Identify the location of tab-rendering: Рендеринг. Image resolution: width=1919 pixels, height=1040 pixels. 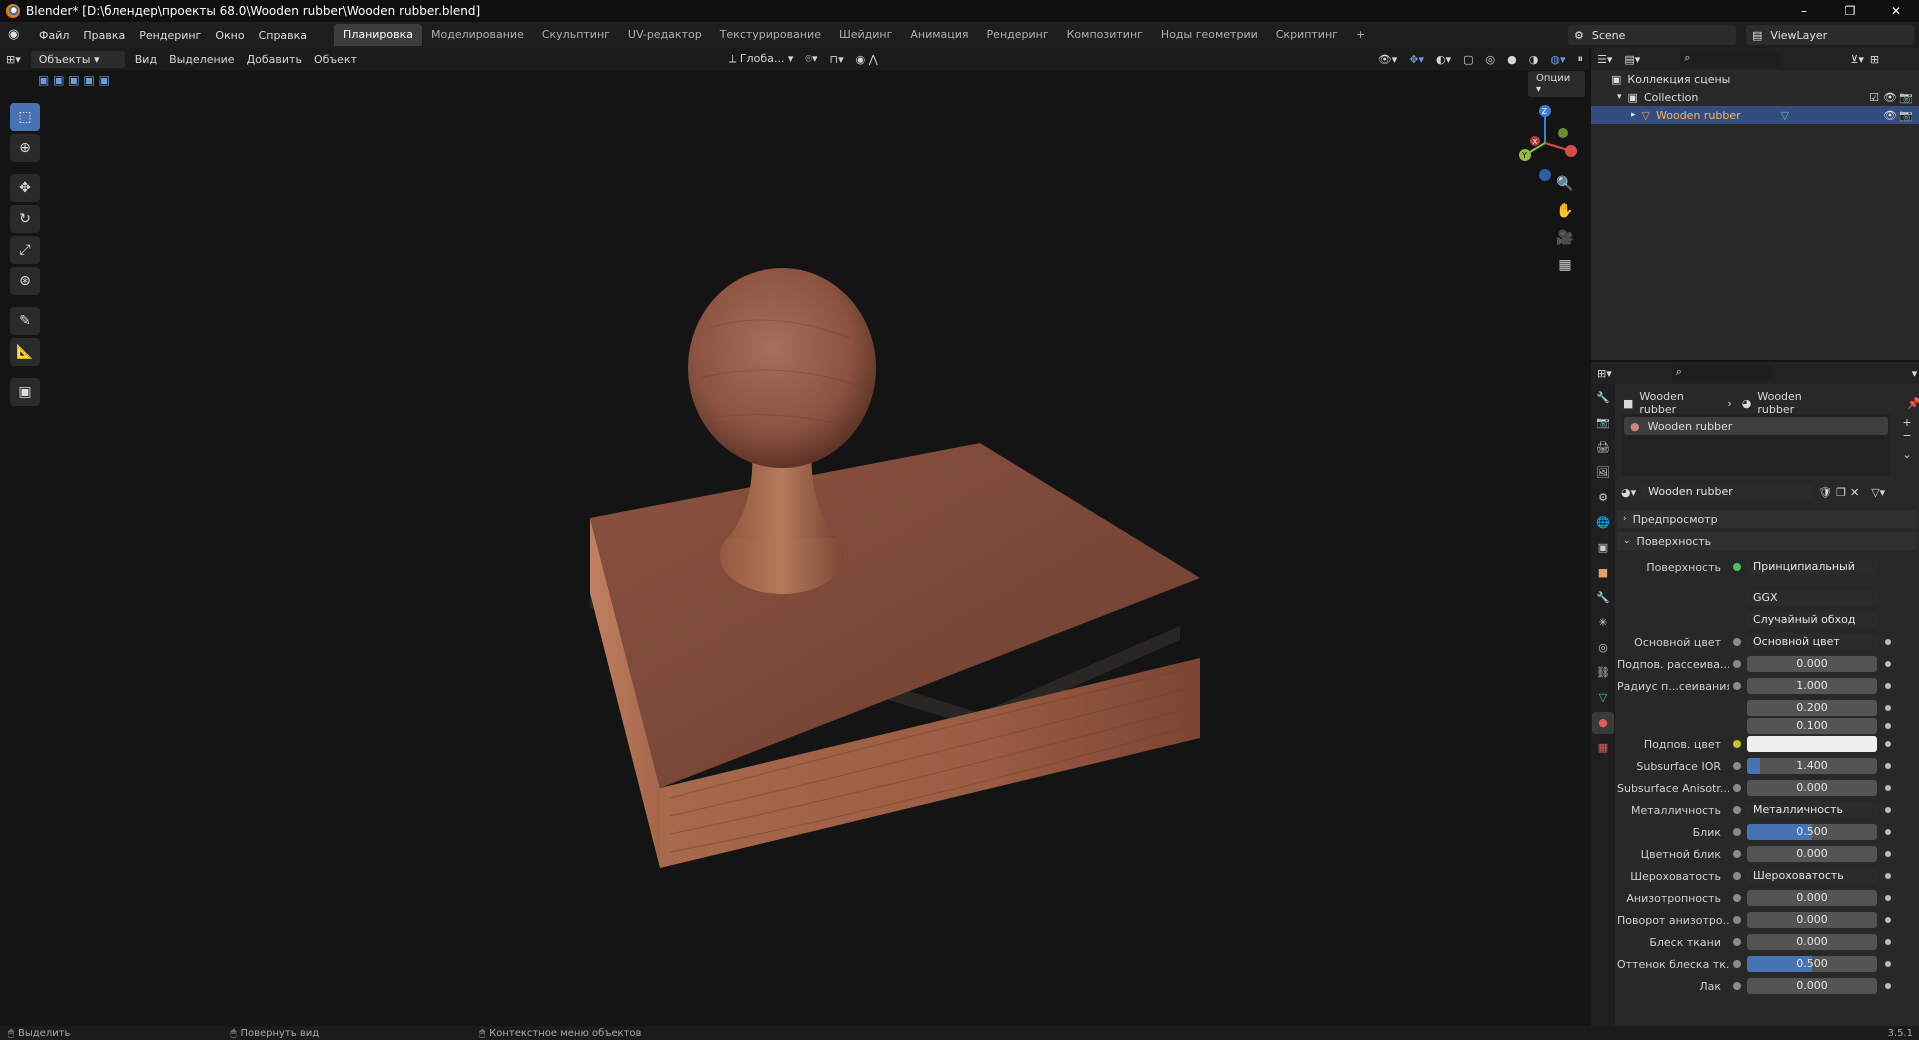
(1018, 35).